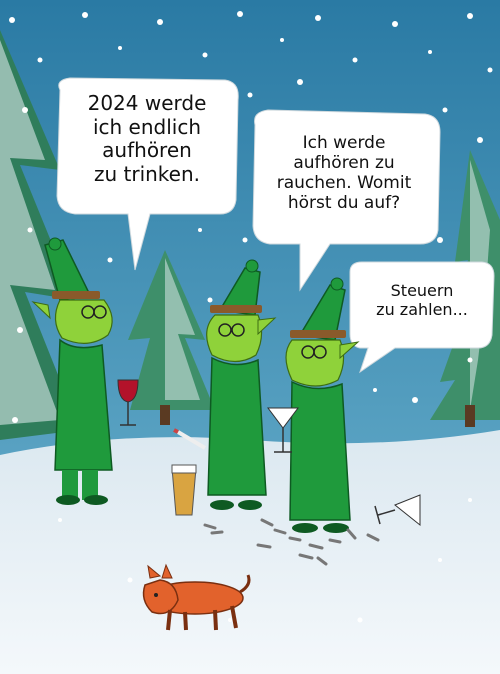  I want to click on beer-glass, so click(184, 490).